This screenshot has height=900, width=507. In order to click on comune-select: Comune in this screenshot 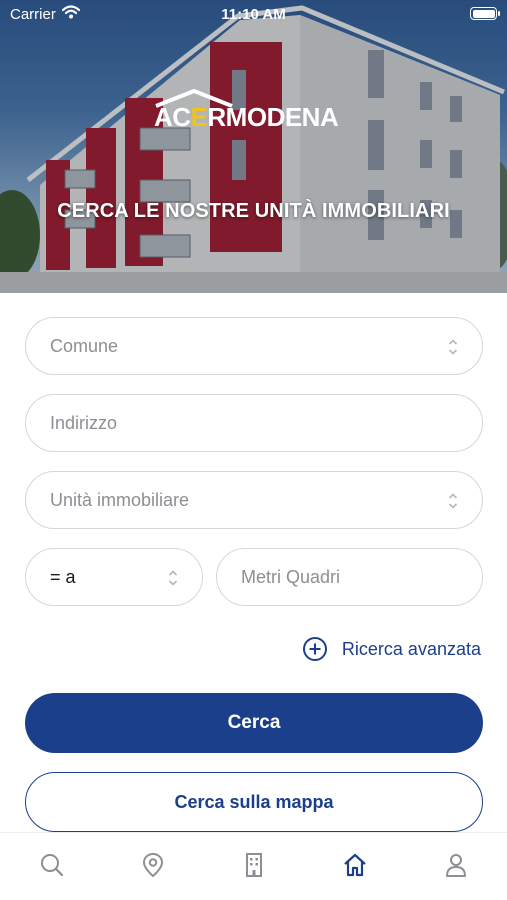, I will do `click(254, 346)`.